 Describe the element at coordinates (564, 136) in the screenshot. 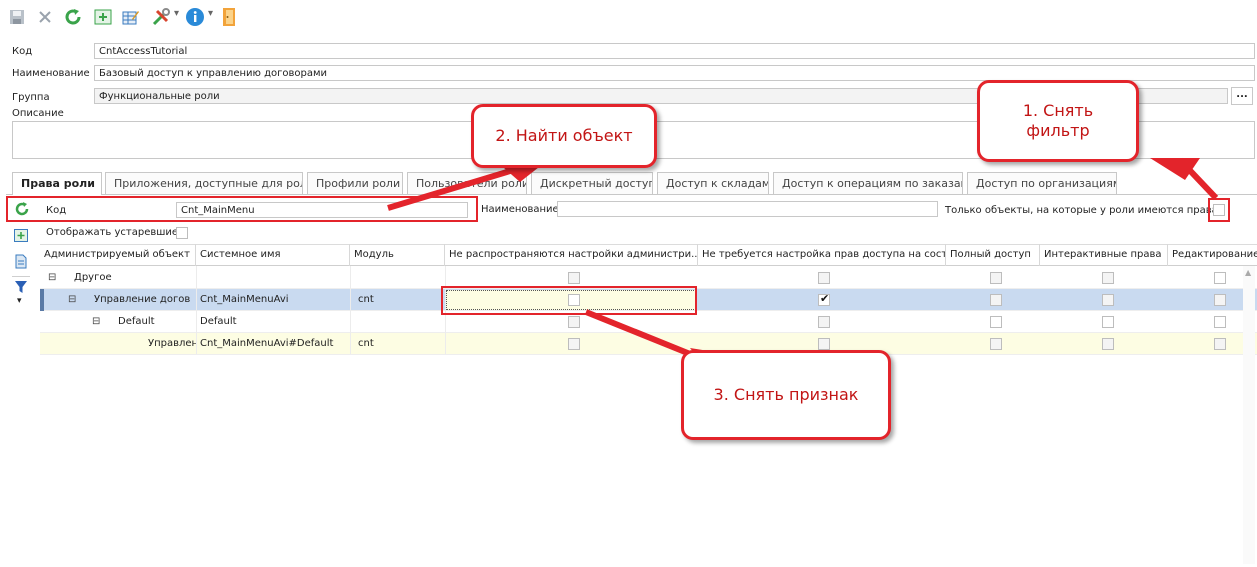

I see `callout-find-object: 2. Найти объект` at that location.